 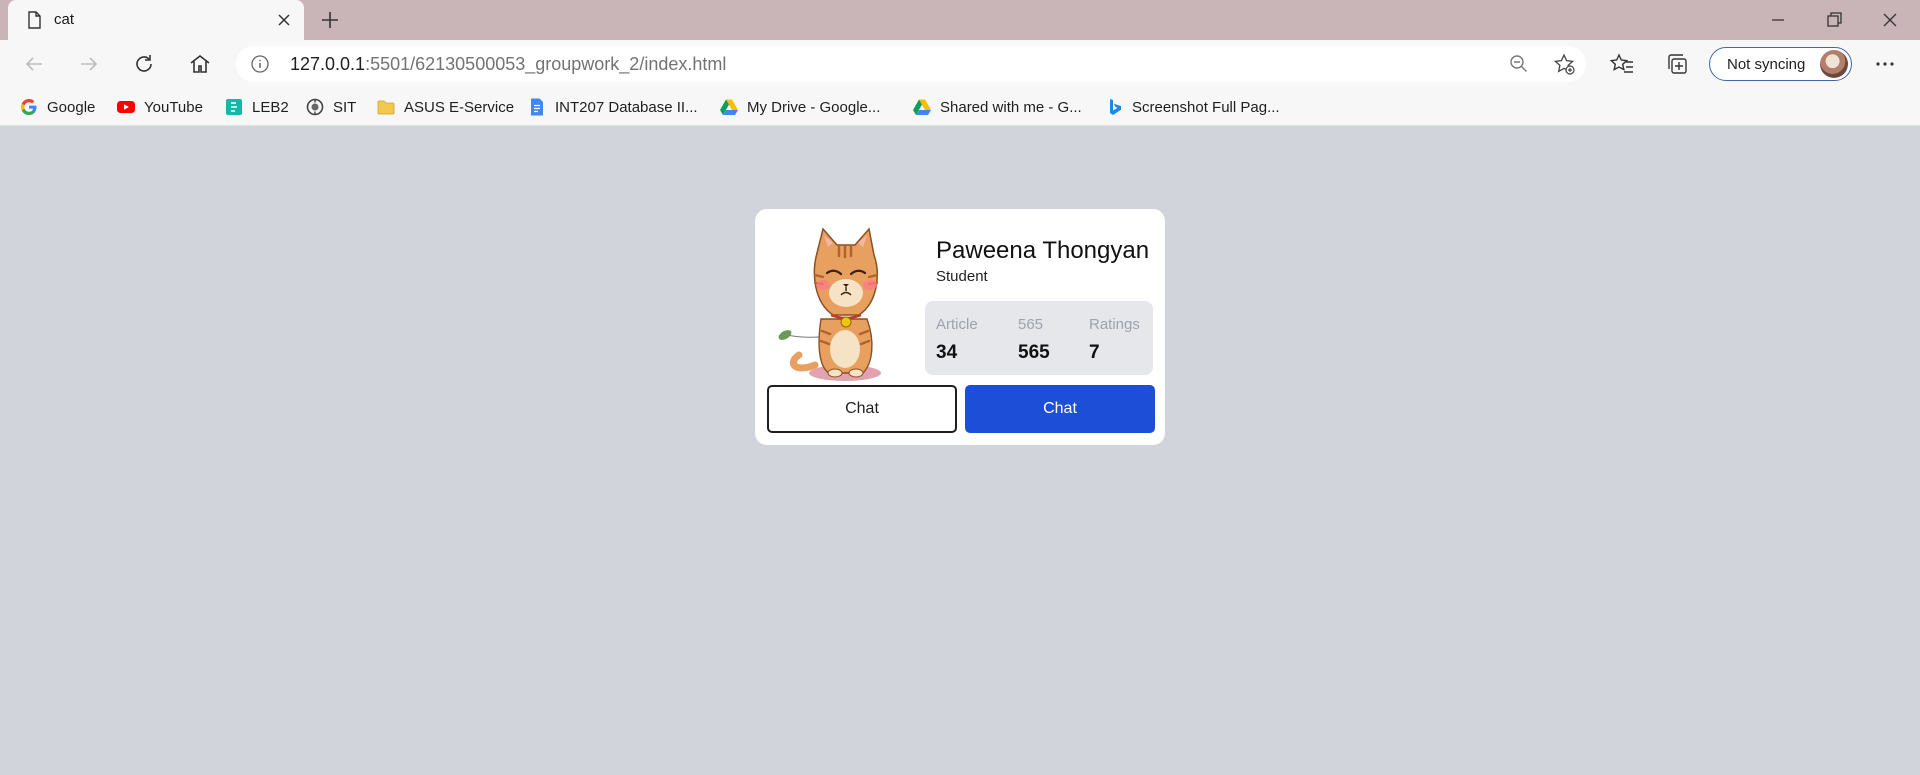 What do you see at coordinates (1034, 352) in the screenshot?
I see `stat-value-followers: 565` at bounding box center [1034, 352].